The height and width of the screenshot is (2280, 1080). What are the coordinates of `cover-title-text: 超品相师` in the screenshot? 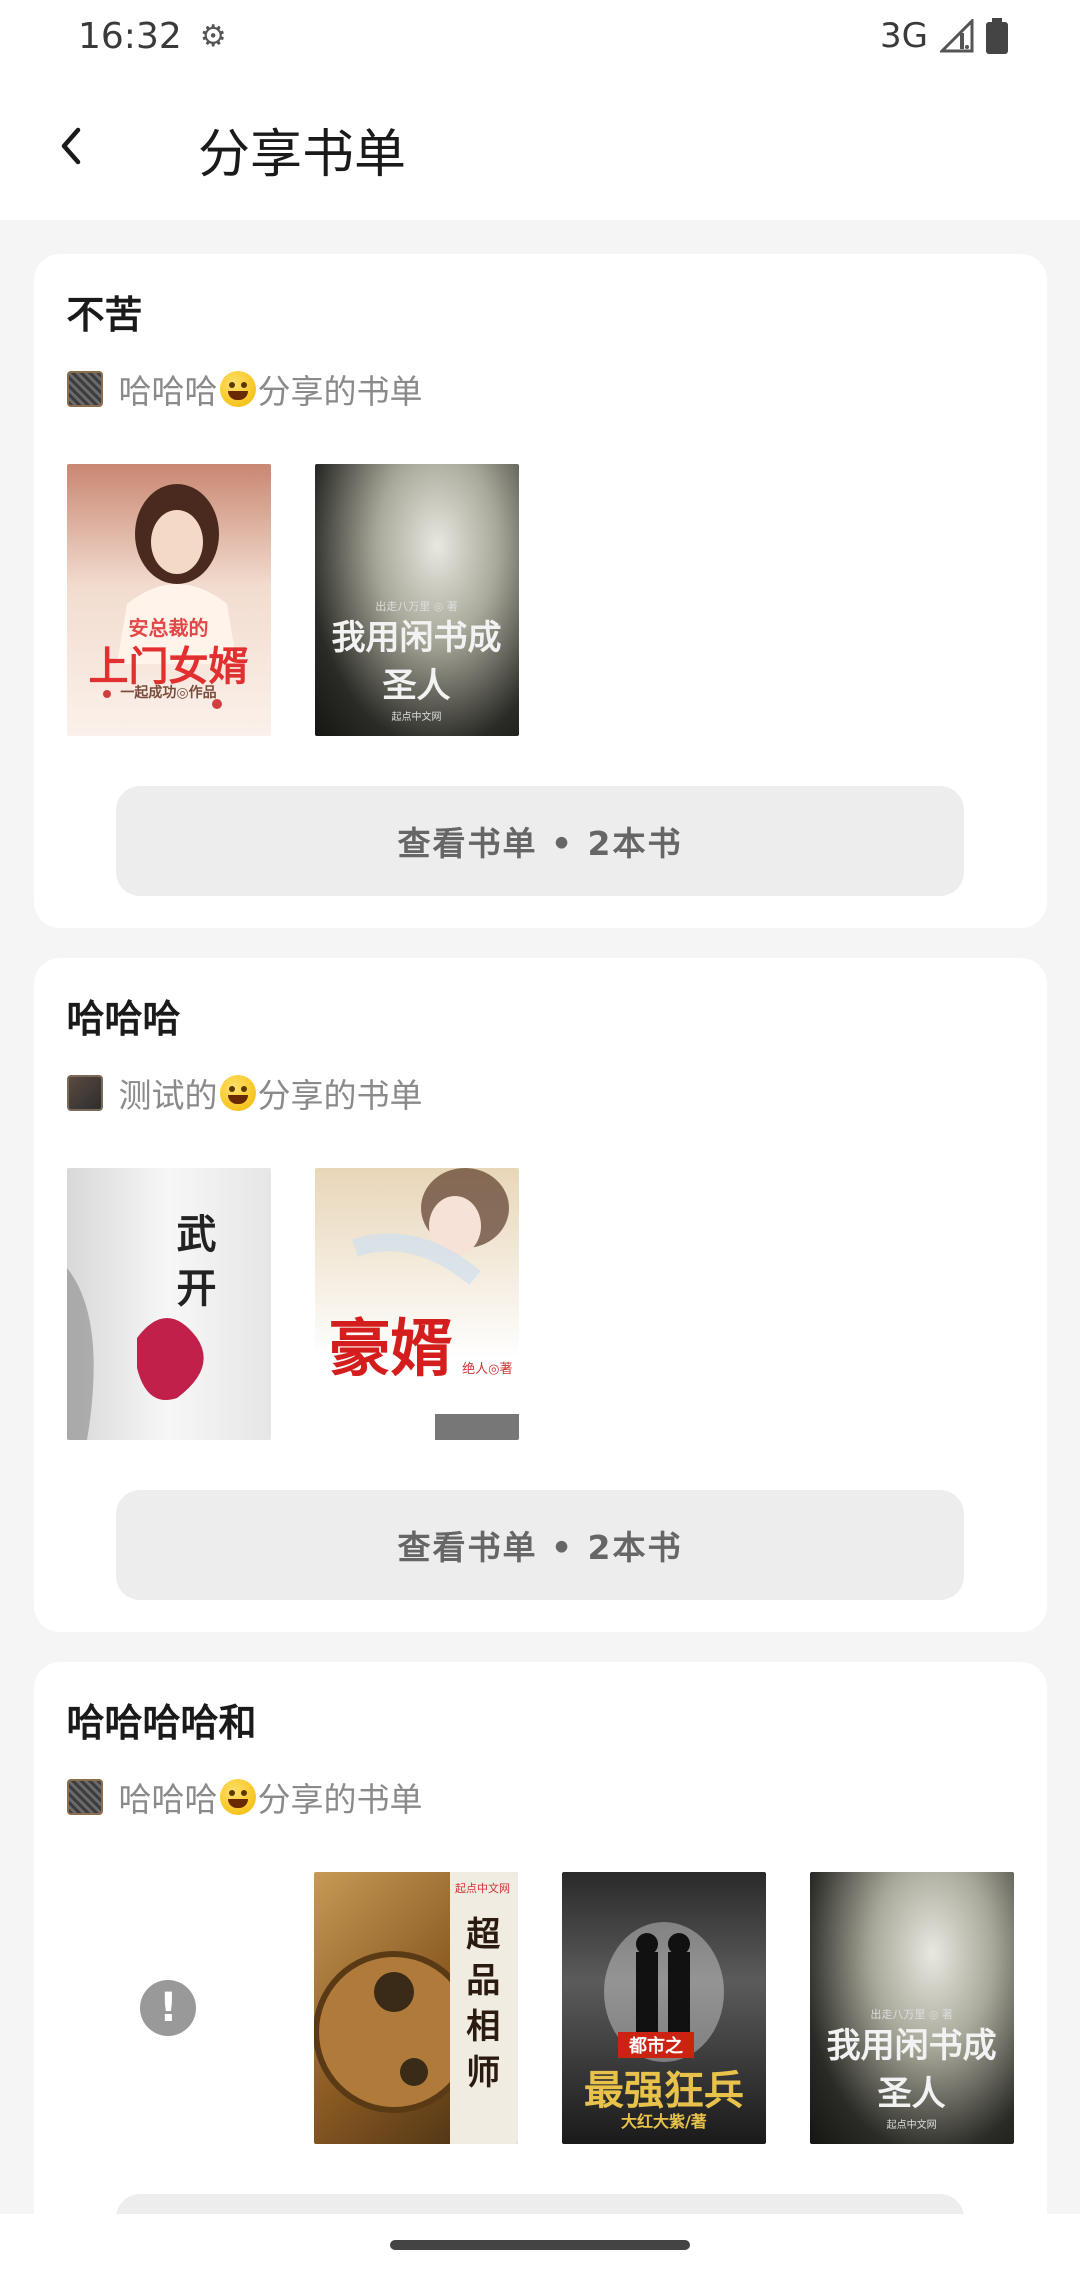 It's located at (483, 2004).